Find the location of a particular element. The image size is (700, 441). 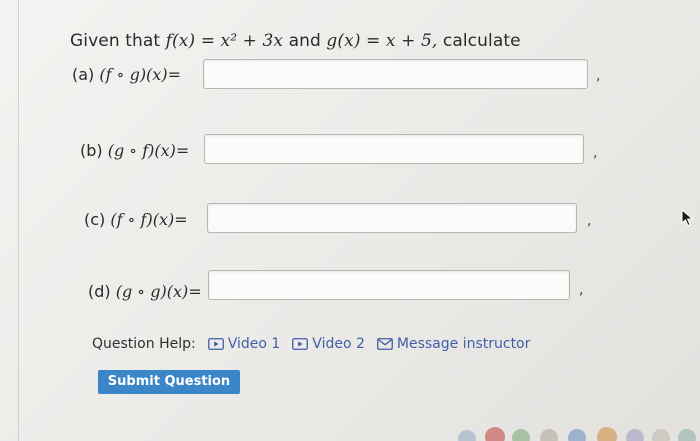

question-a-part: (a) is located at coordinates (83, 74).